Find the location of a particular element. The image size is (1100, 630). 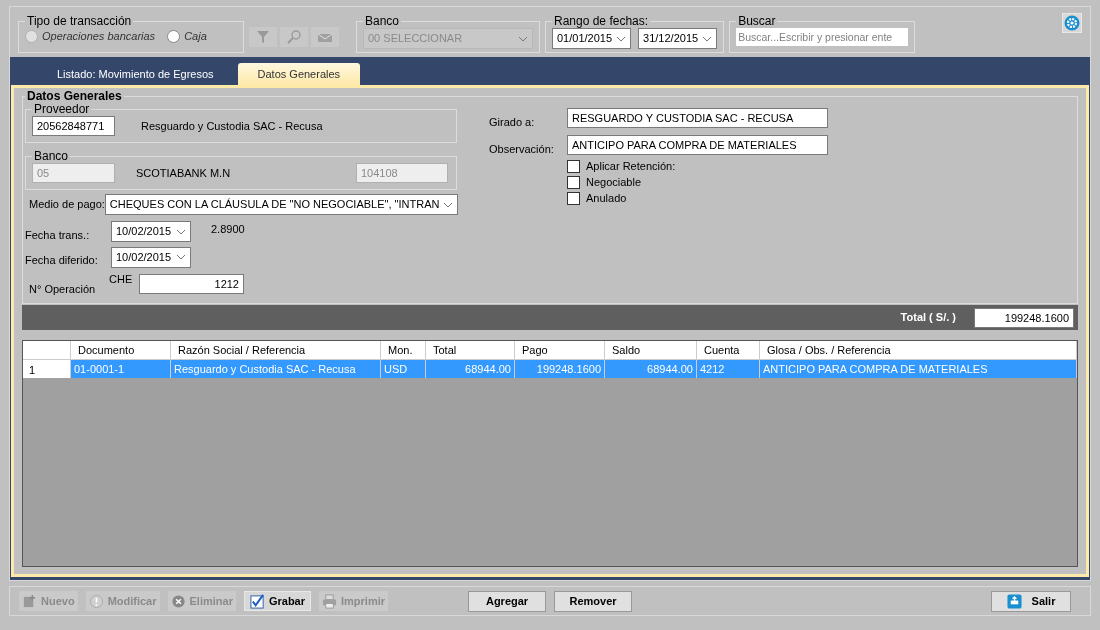

field-label: N° Operación is located at coordinates (62, 289).